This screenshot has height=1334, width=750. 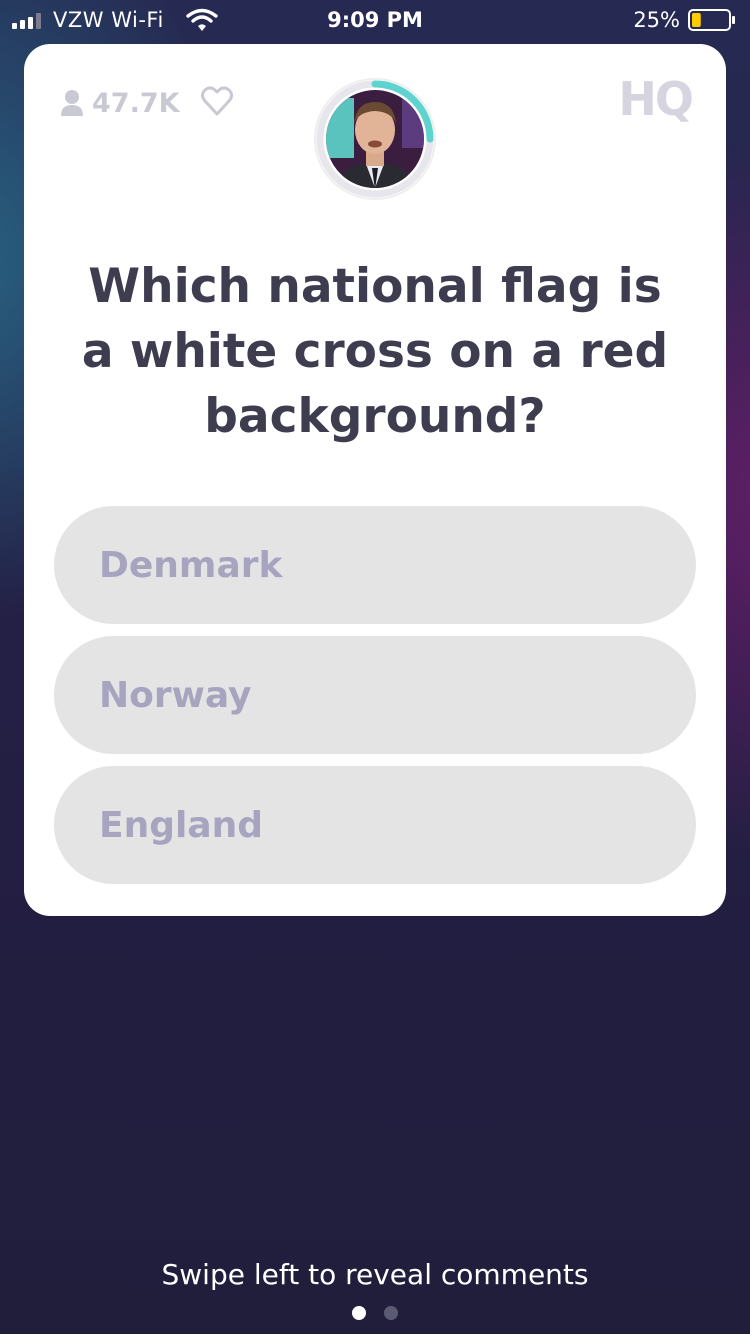 What do you see at coordinates (375, 1274) in the screenshot?
I see `swipe-hint-text: Swipe left to reveal comments` at bounding box center [375, 1274].